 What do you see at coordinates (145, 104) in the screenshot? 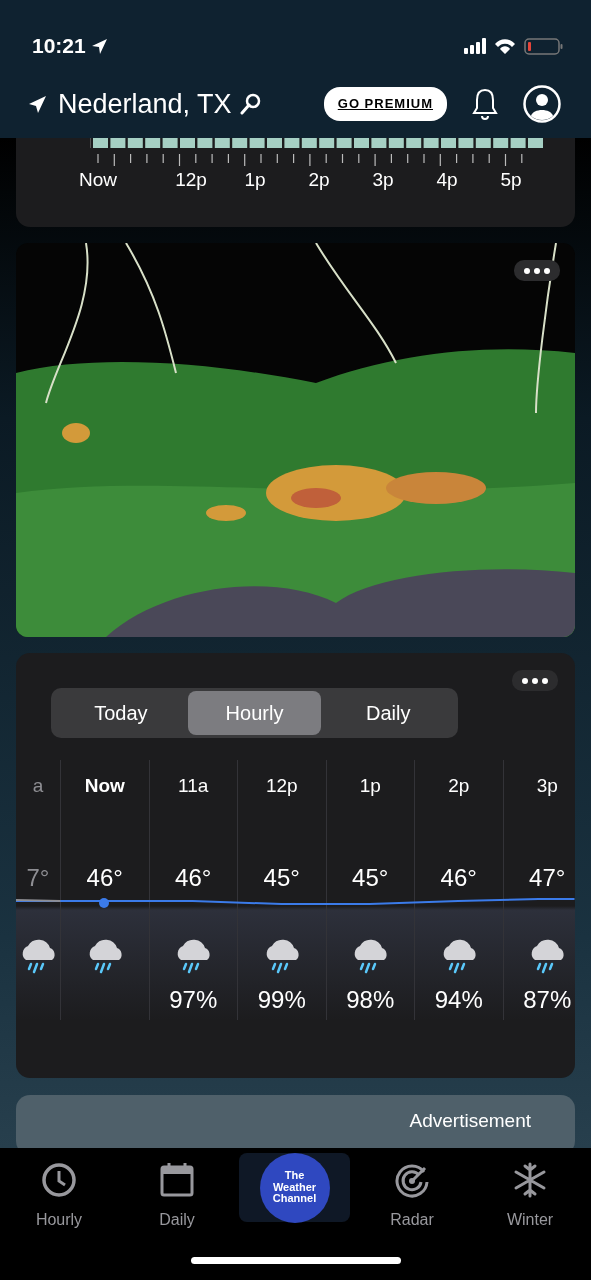
I see `location-name: Nederland, TX` at bounding box center [145, 104].